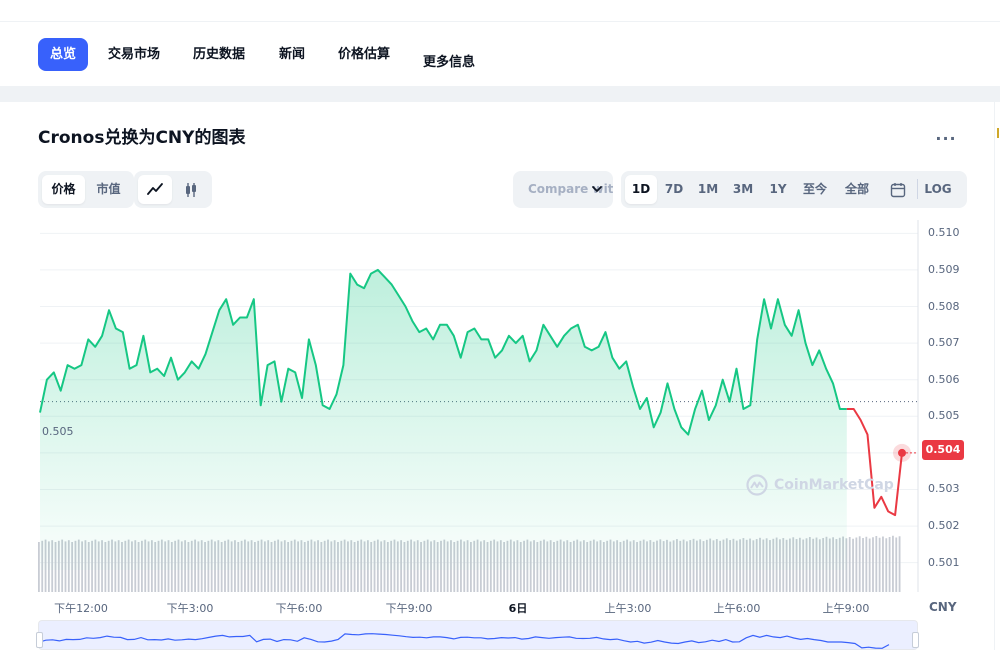 The height and width of the screenshot is (650, 1000). I want to click on x-tick-label: 6日, so click(518, 608).